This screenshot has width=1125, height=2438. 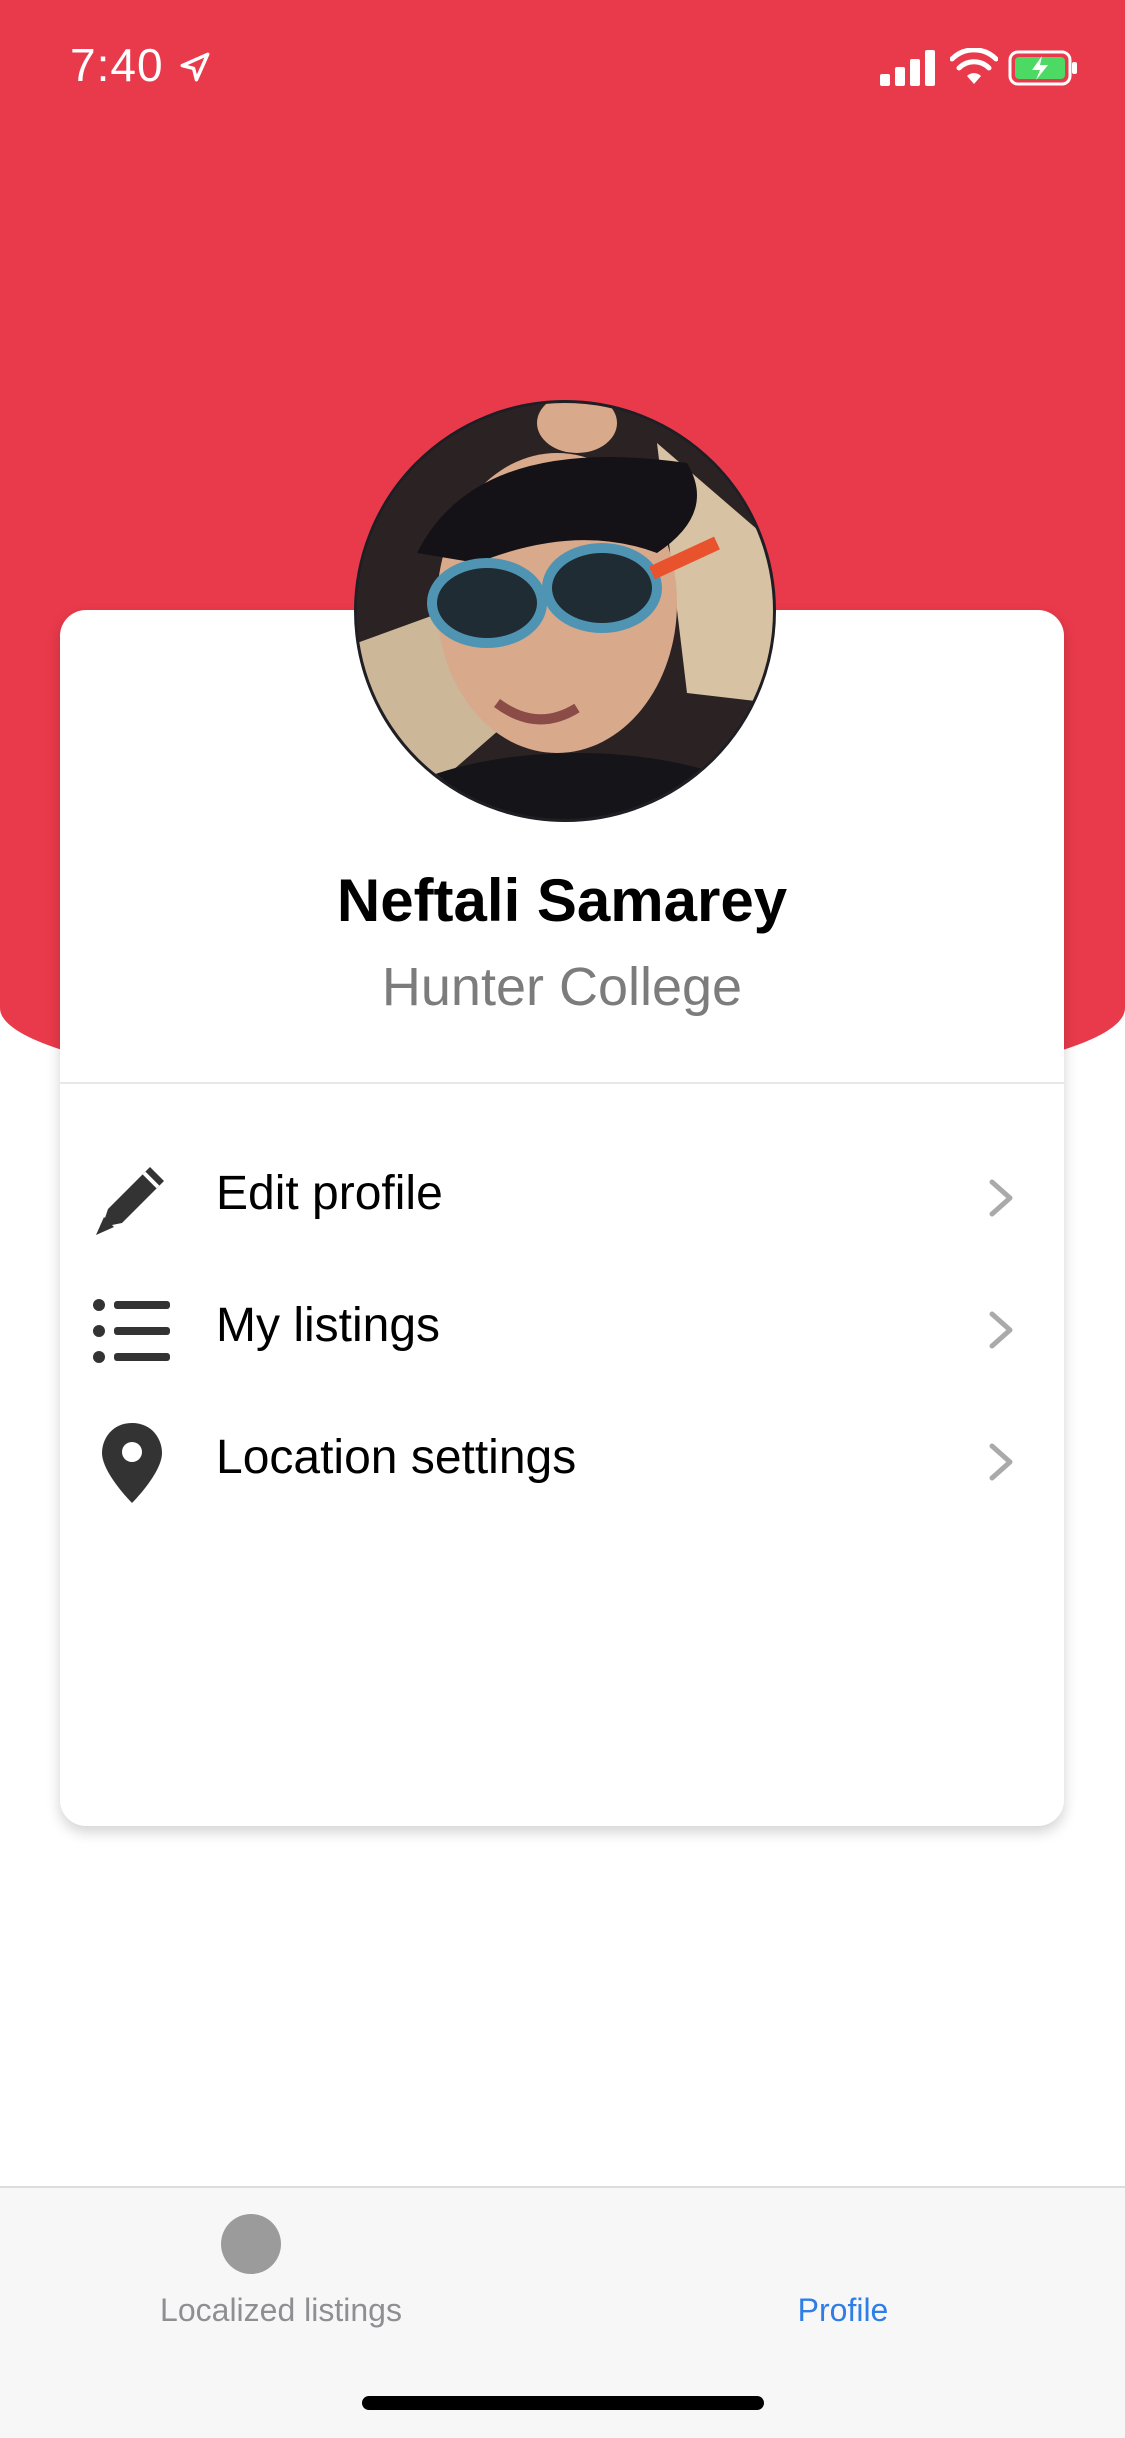 What do you see at coordinates (1042, 68) in the screenshot?
I see `battery-charging-icon` at bounding box center [1042, 68].